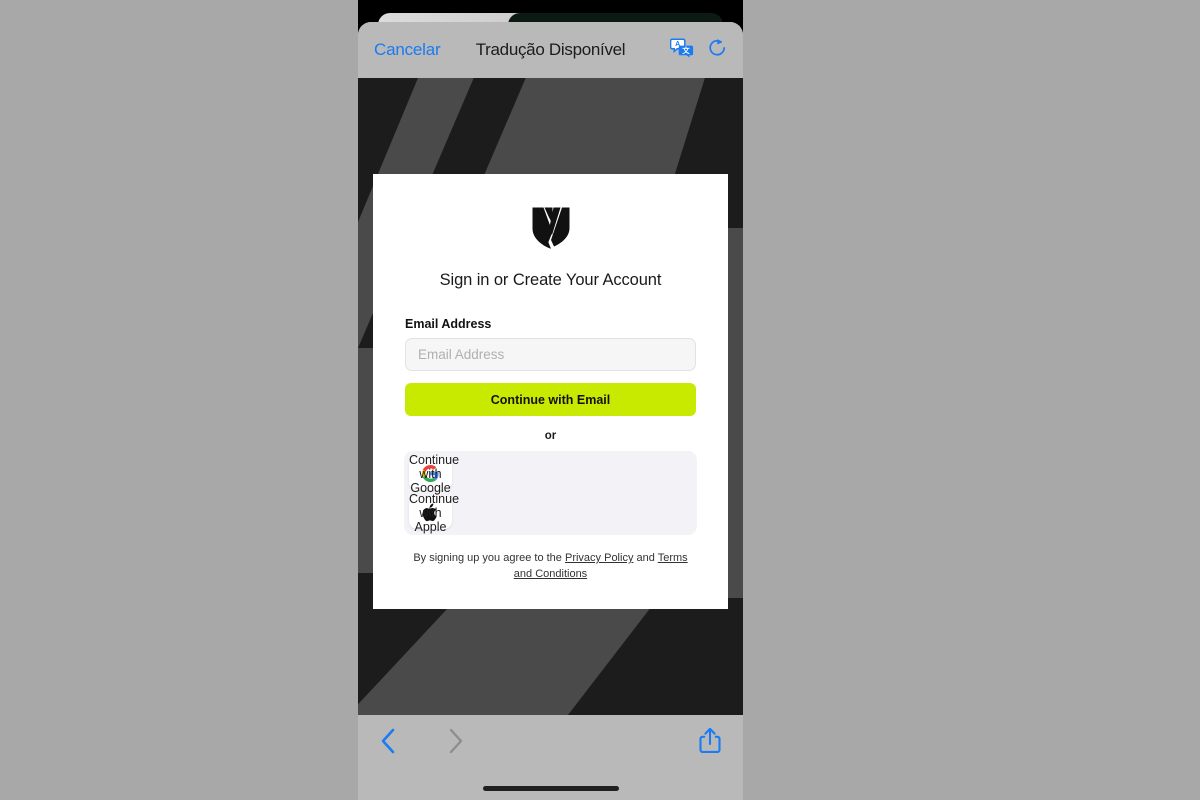  What do you see at coordinates (407, 50) in the screenshot?
I see `cancel-button: Cancelar` at bounding box center [407, 50].